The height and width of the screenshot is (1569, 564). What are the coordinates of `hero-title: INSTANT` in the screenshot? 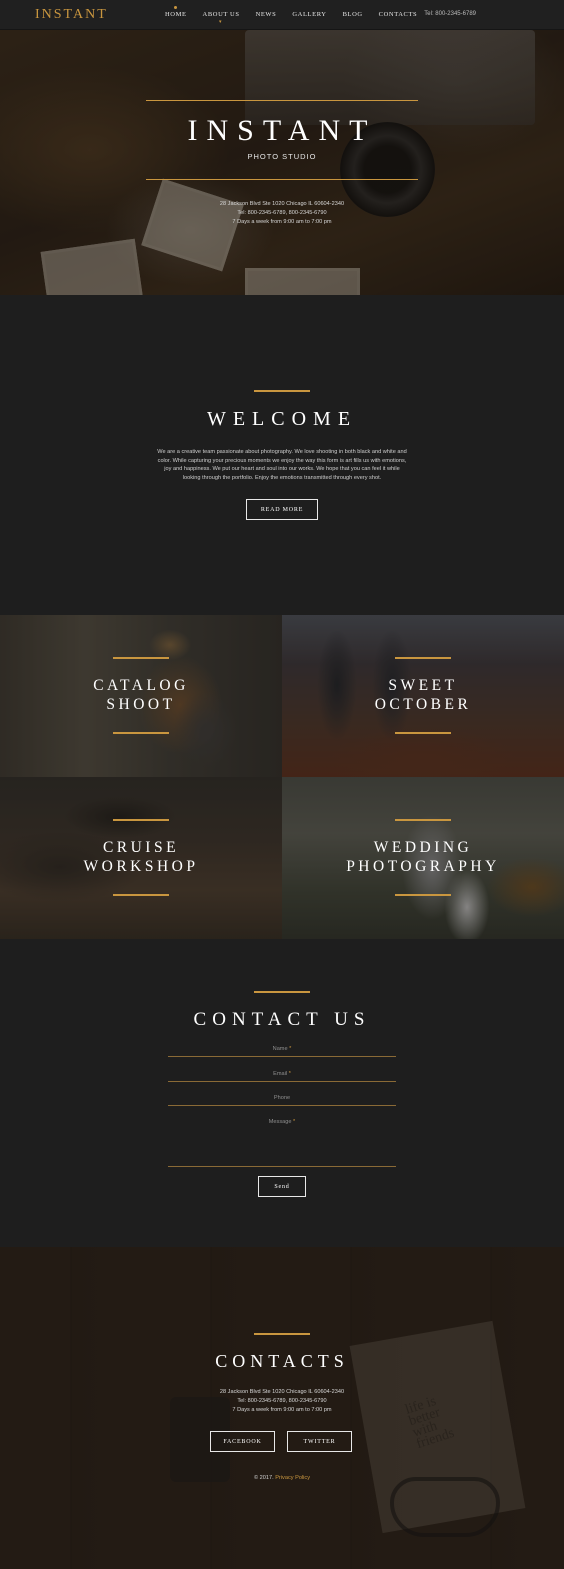 It's located at (282, 130).